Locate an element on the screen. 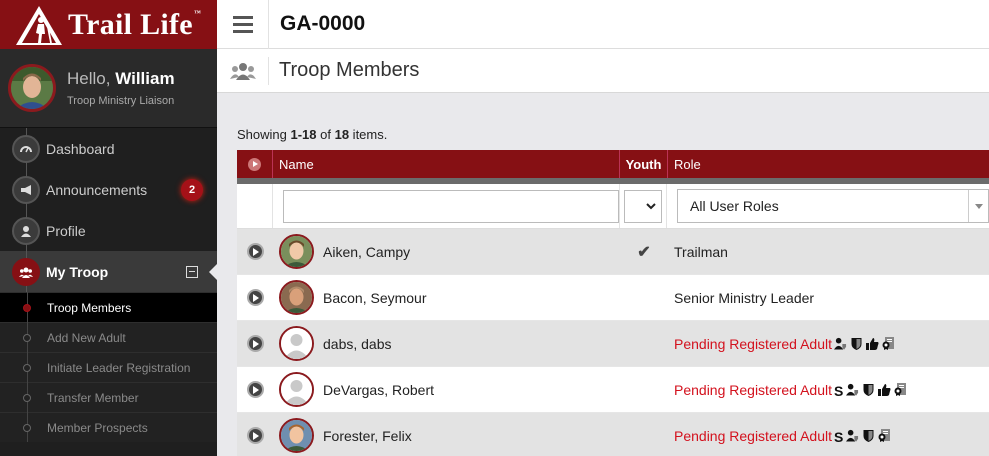  sidebar-subitem-member-prospects: Member Prospects is located at coordinates (108, 427).